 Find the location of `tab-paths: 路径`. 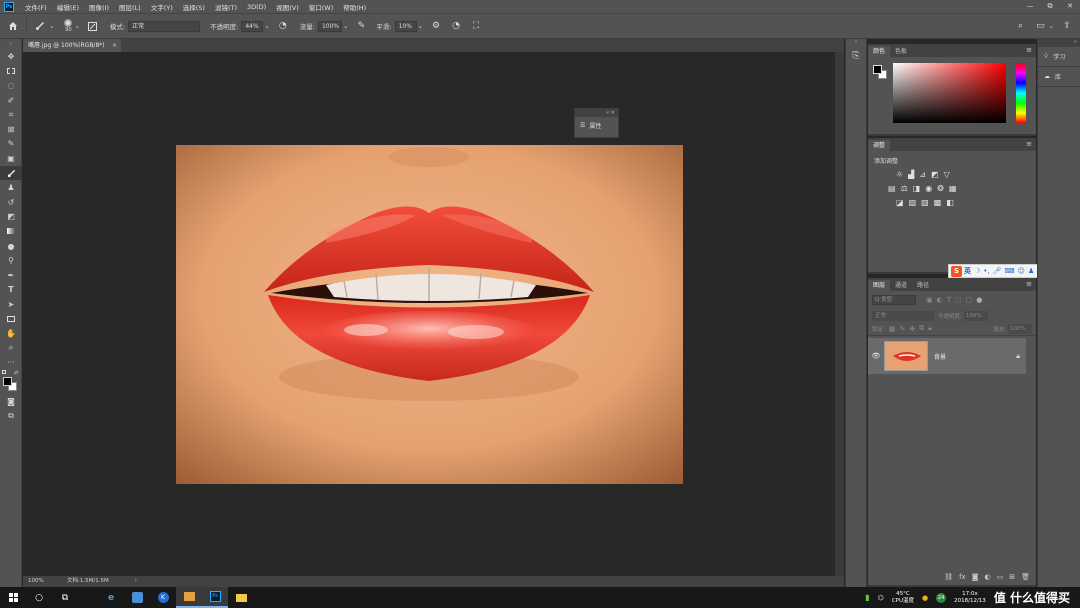

tab-paths: 路径 is located at coordinates (923, 285).